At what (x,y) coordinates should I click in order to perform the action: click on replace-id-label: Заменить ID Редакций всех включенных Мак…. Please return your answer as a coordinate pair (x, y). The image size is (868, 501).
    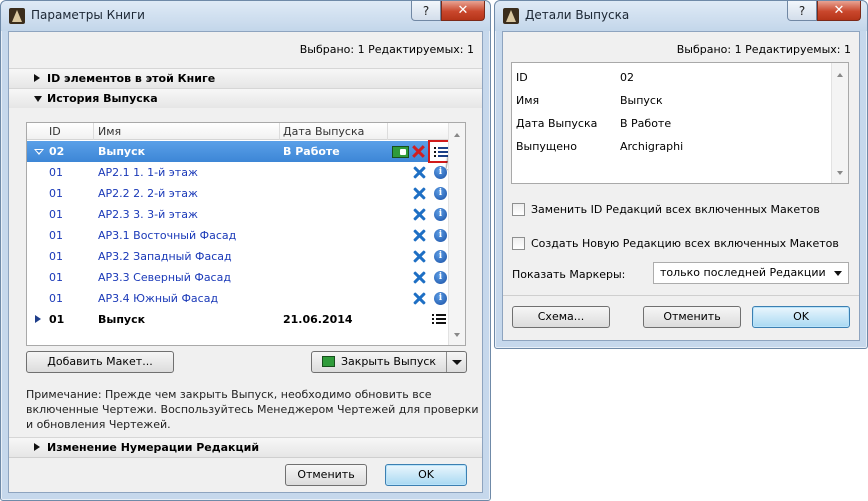
    Looking at the image, I should click on (675, 209).